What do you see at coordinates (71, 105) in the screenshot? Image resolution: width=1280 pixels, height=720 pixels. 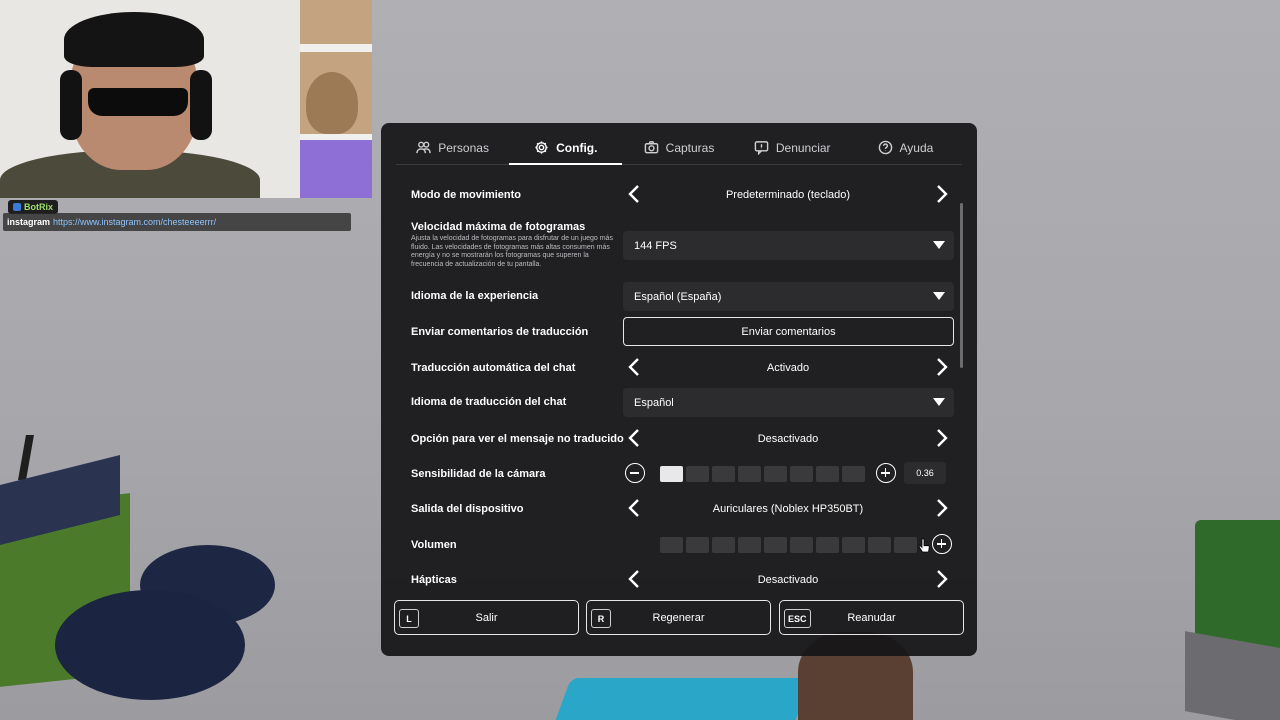 I see `headphones` at bounding box center [71, 105].